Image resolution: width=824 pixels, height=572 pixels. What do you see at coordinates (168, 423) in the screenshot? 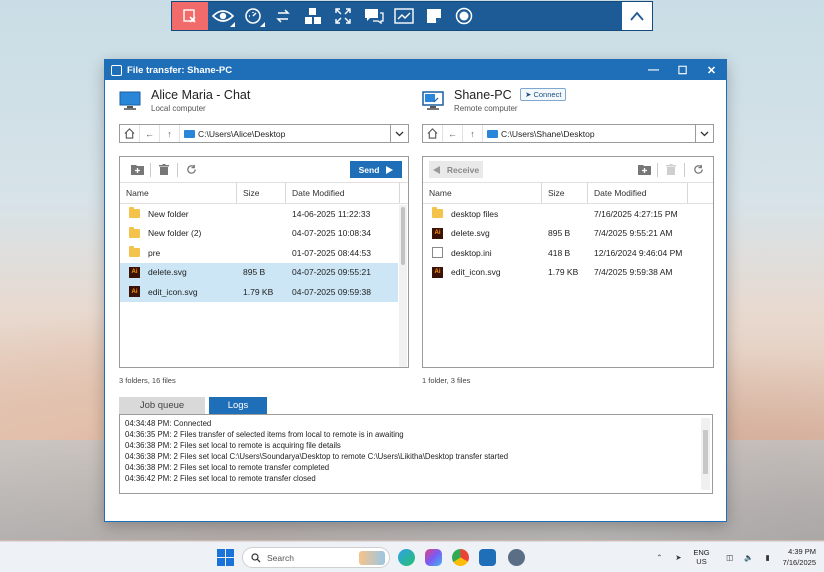
I see `log-line: 04:34:48 PM: Connected` at bounding box center [168, 423].